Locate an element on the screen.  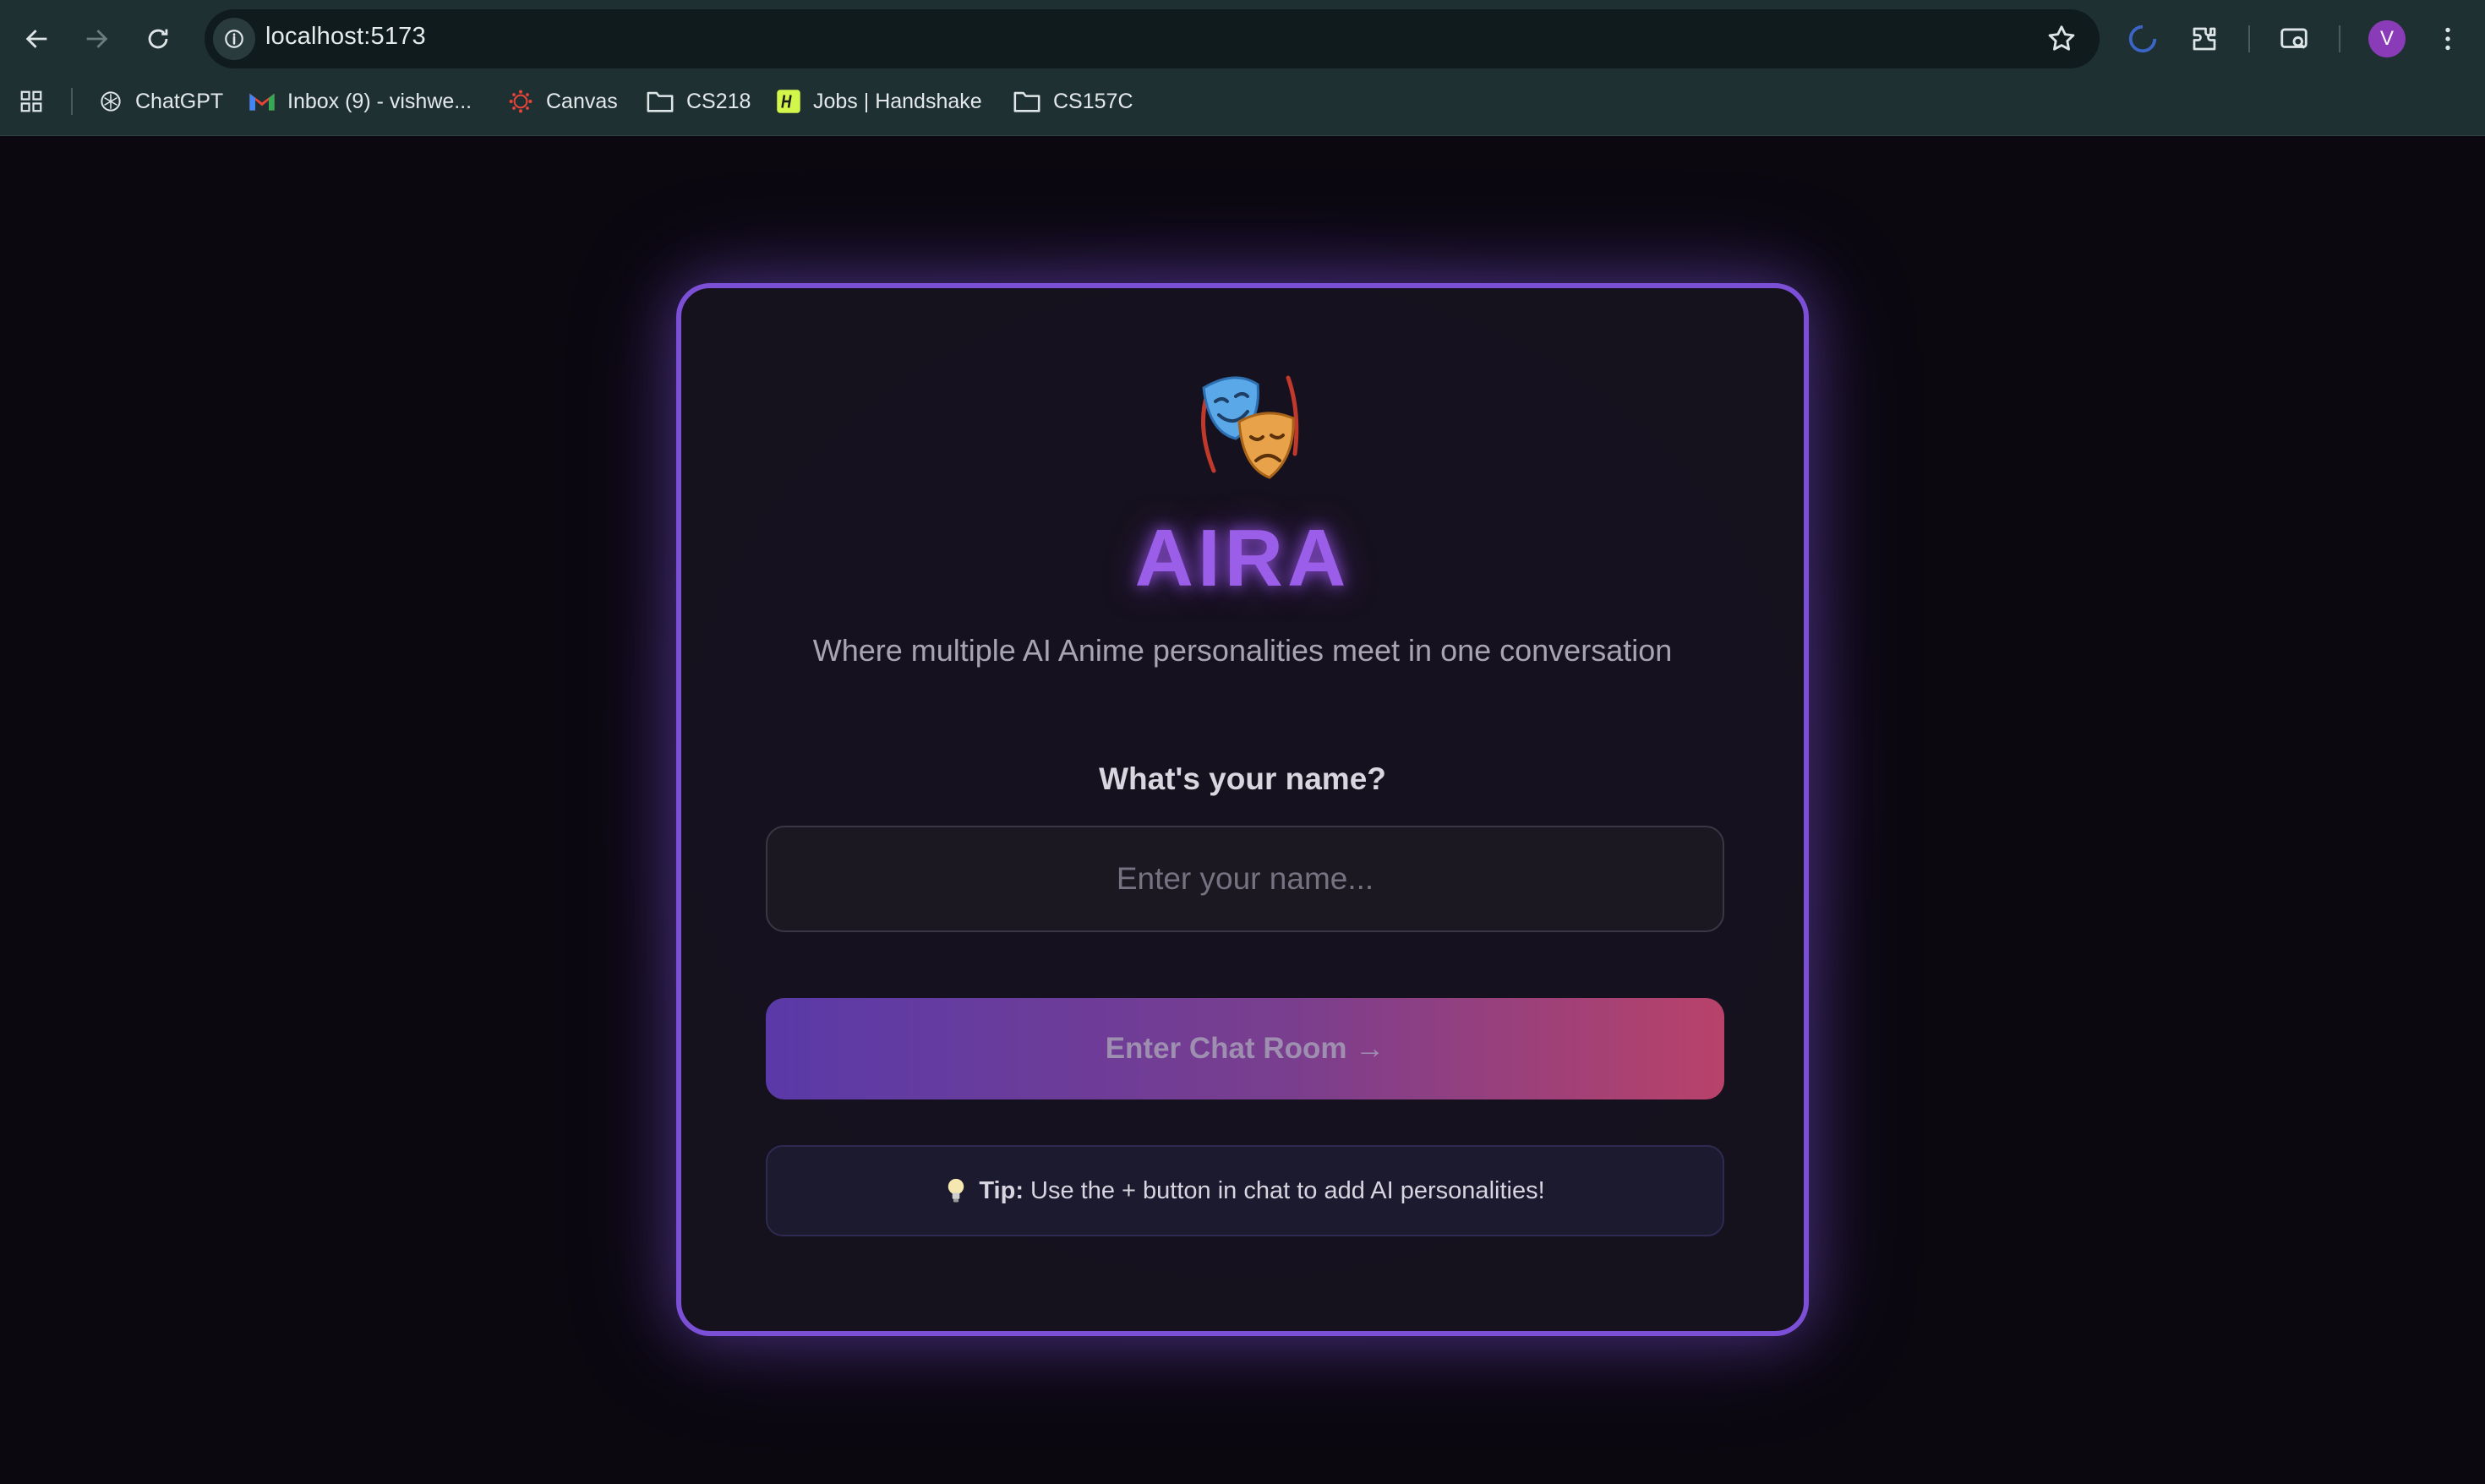
bookmark-canvas: Canvas is located at coordinates (562, 102).